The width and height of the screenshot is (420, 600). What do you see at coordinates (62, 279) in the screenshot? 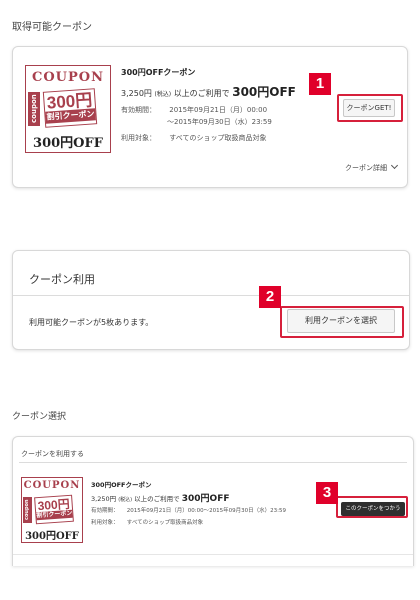
I see `coupon-use-heading: クーポン利用` at bounding box center [62, 279].